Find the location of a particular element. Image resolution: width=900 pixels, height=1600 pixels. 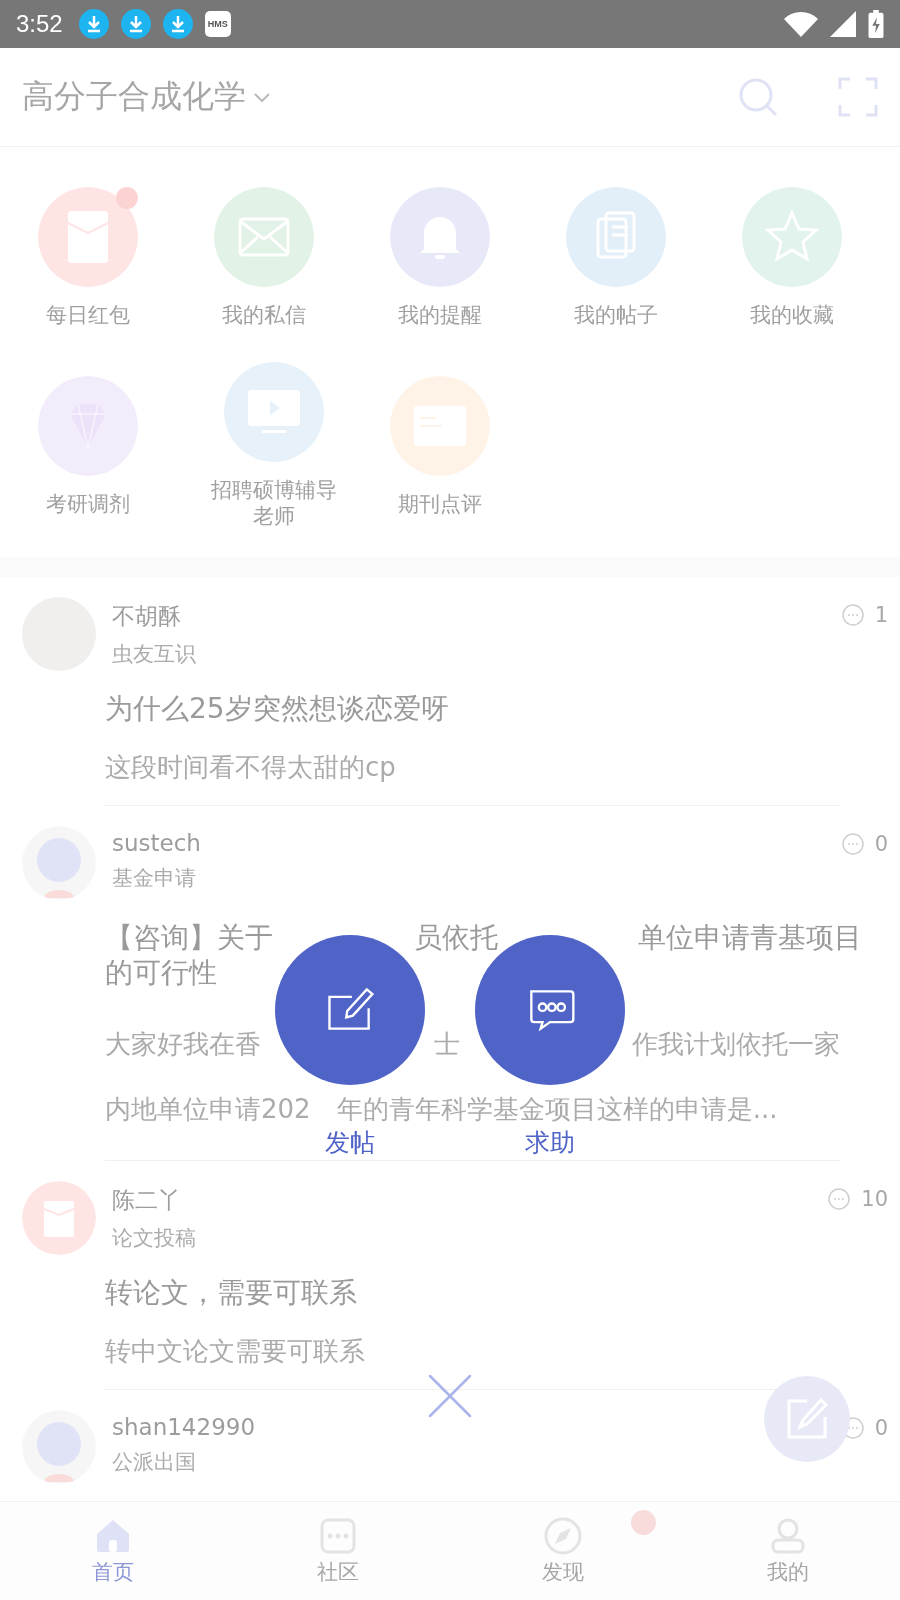

post-category: 虫友互识 is located at coordinates (154, 654).